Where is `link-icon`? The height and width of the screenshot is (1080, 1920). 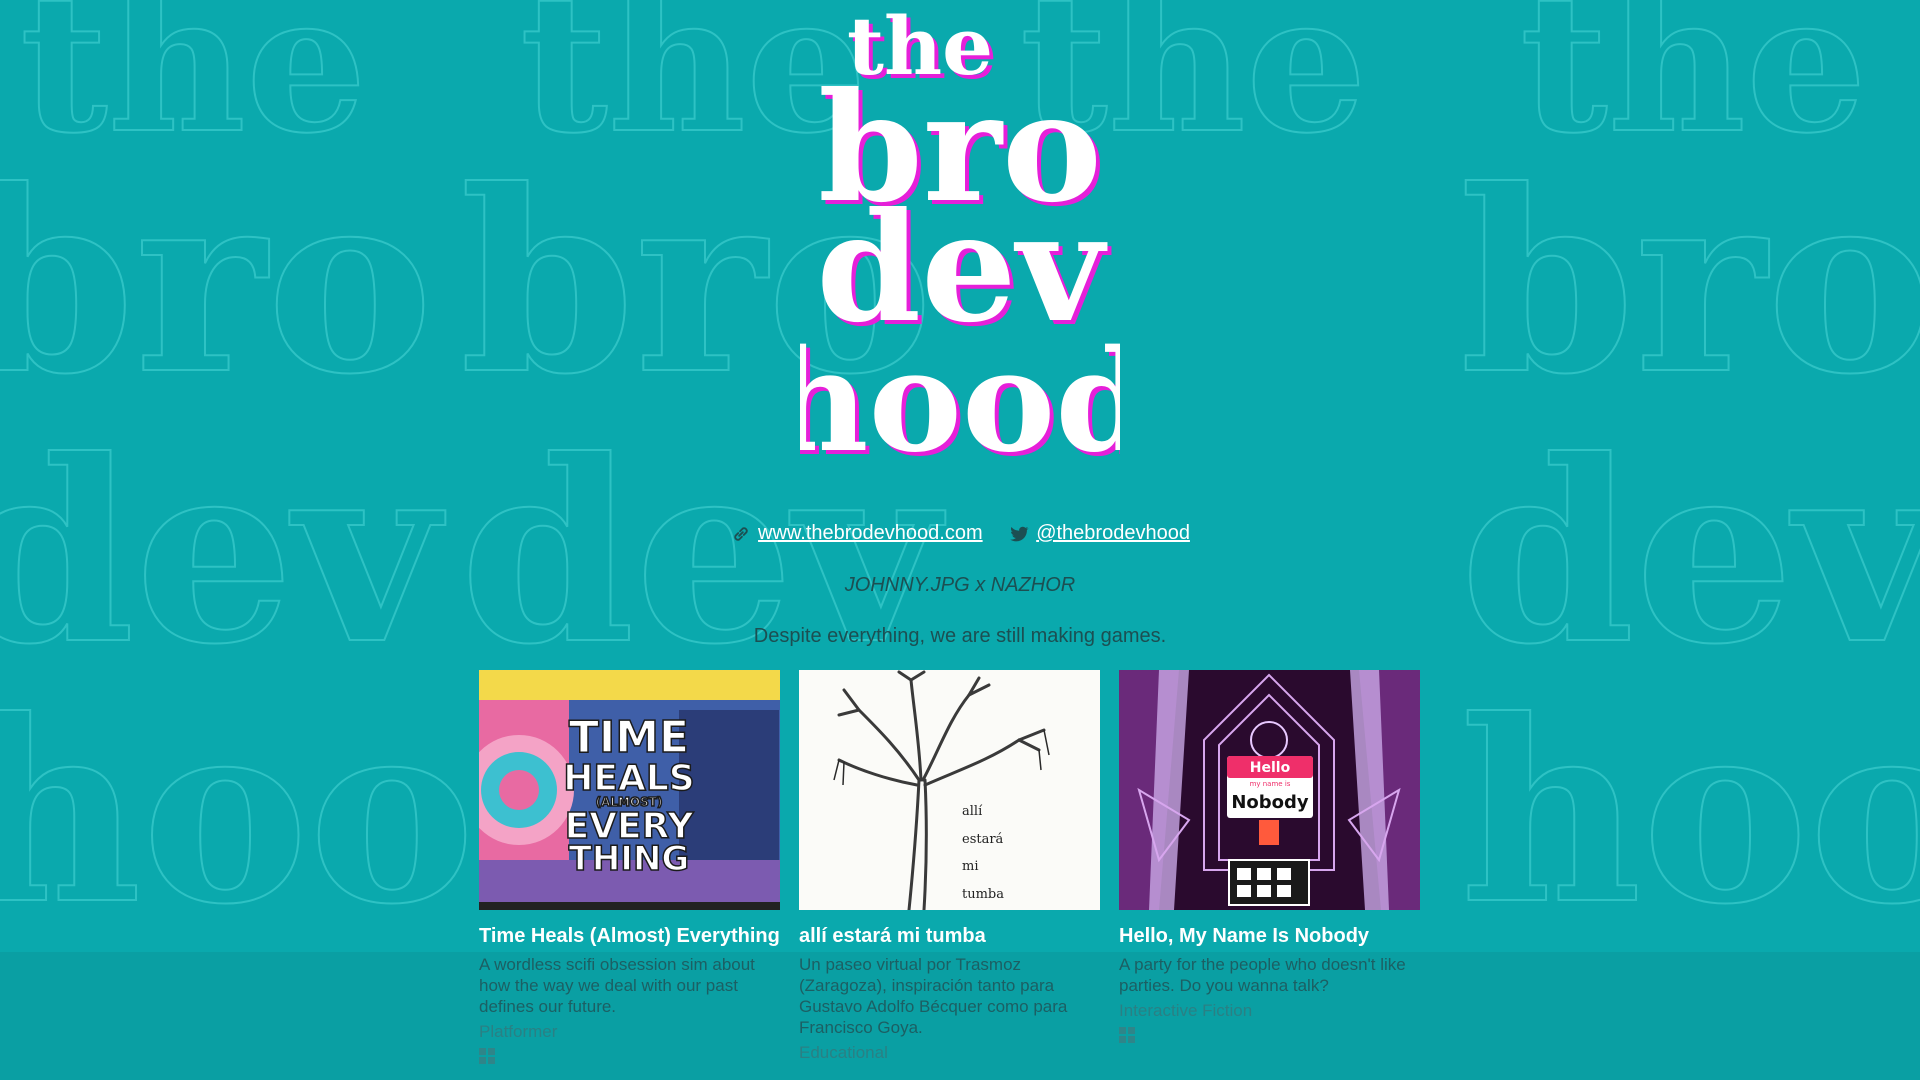
link-icon is located at coordinates (741, 533).